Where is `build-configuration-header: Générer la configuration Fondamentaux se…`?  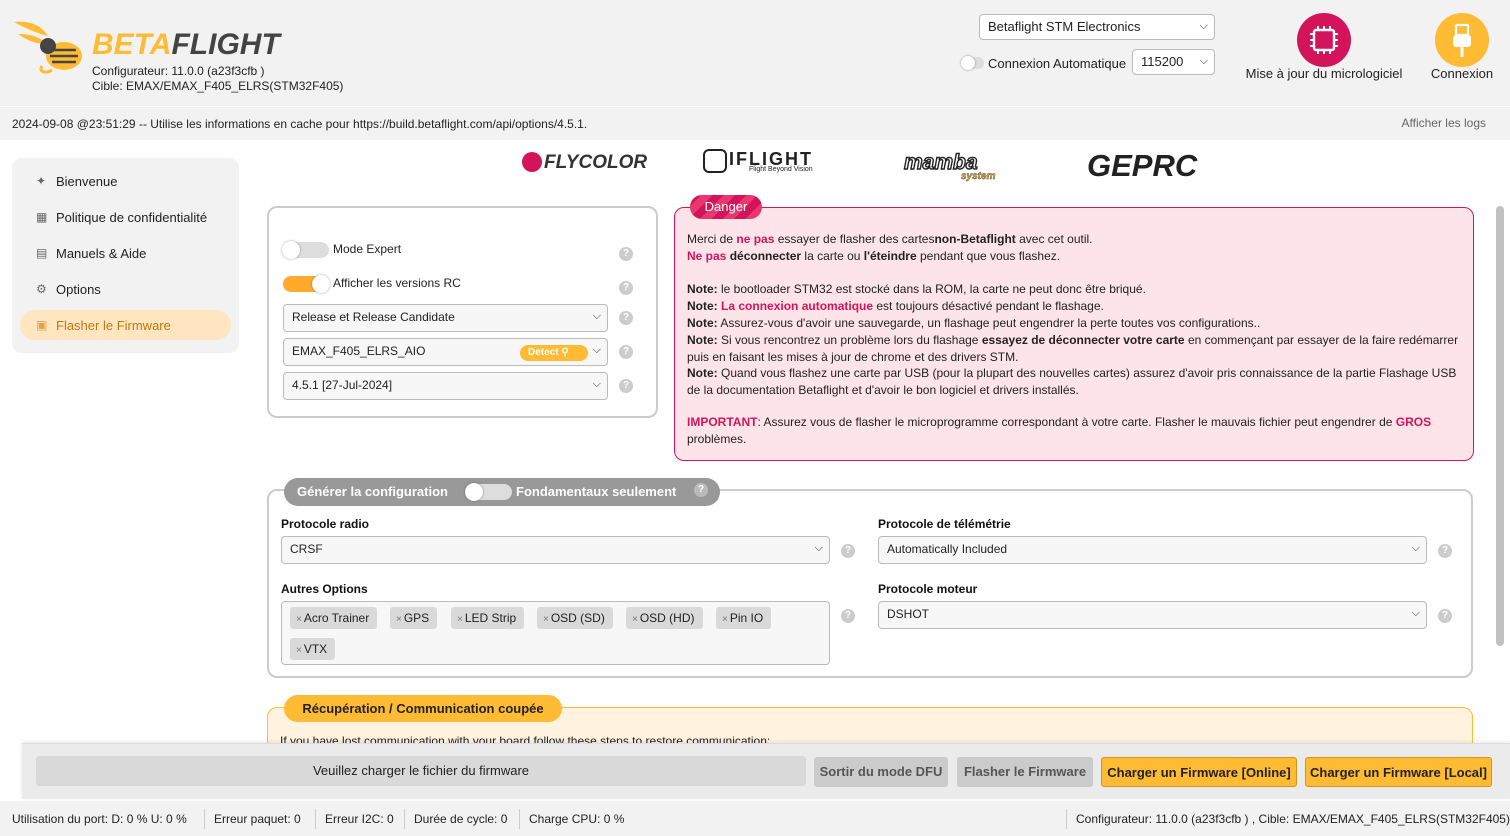
build-configuration-header: Générer la configuration Fondamentaux se… is located at coordinates (502, 492).